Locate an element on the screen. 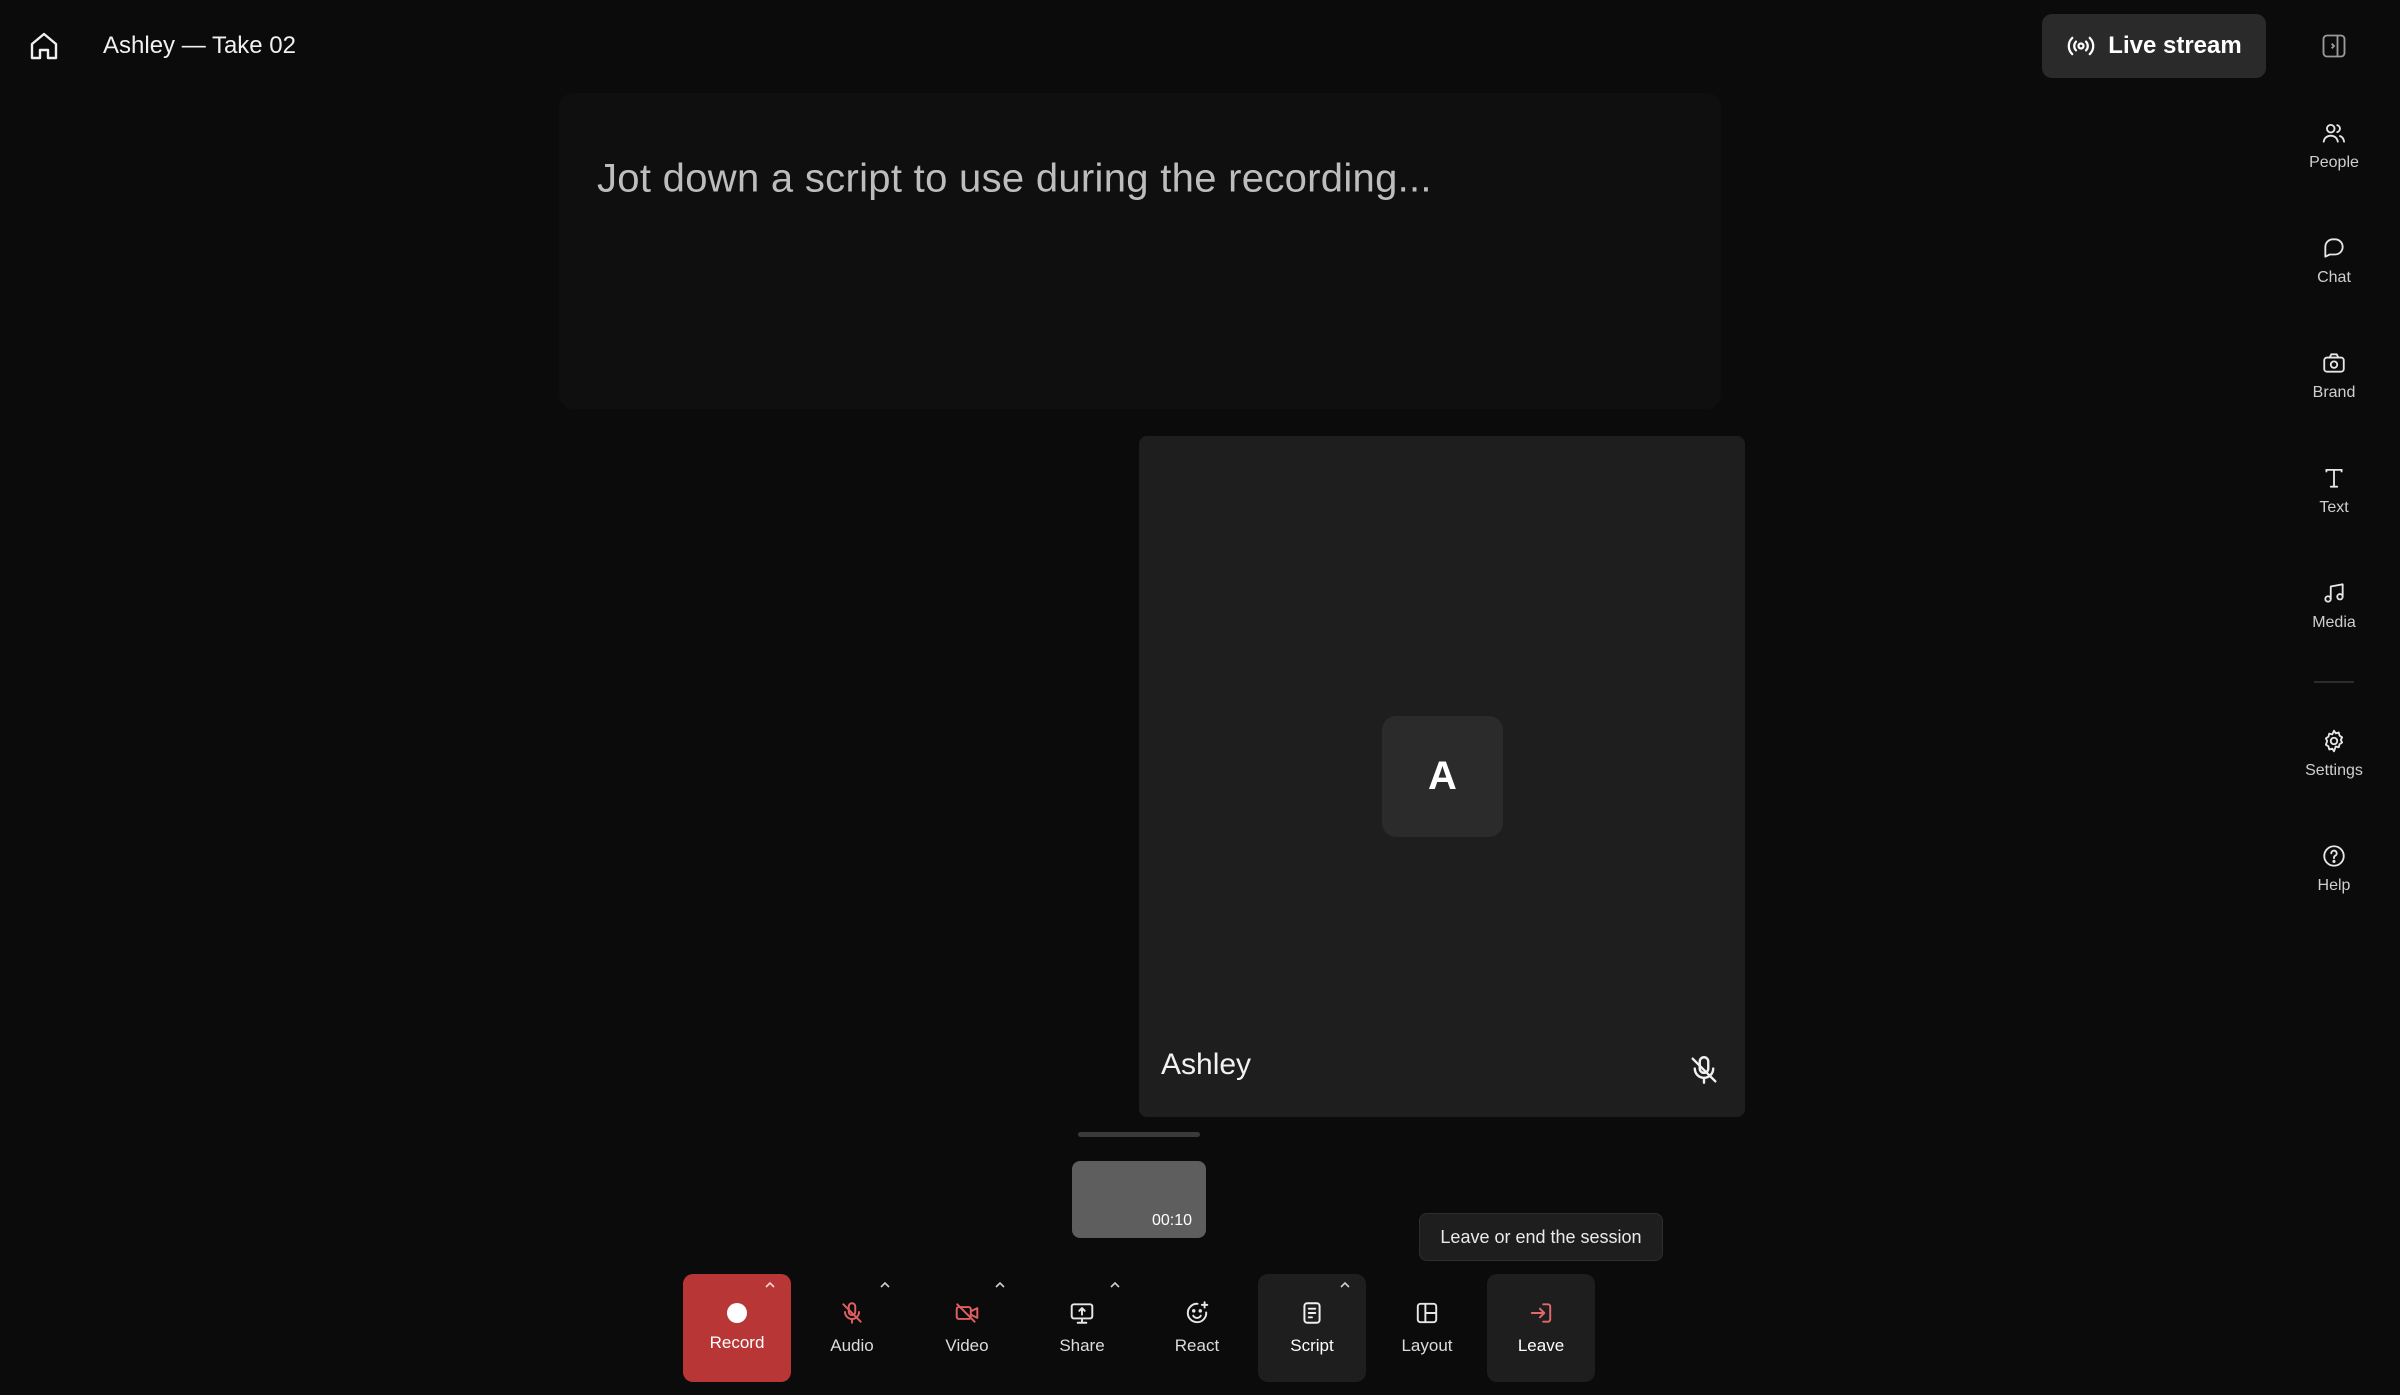  layout-icon is located at coordinates (1427, 1313).